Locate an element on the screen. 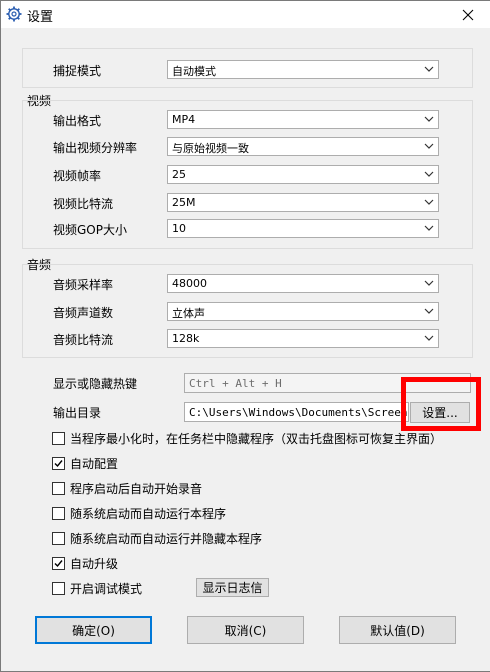 The width and height of the screenshot is (490, 672). close-icon is located at coordinates (468, 14).